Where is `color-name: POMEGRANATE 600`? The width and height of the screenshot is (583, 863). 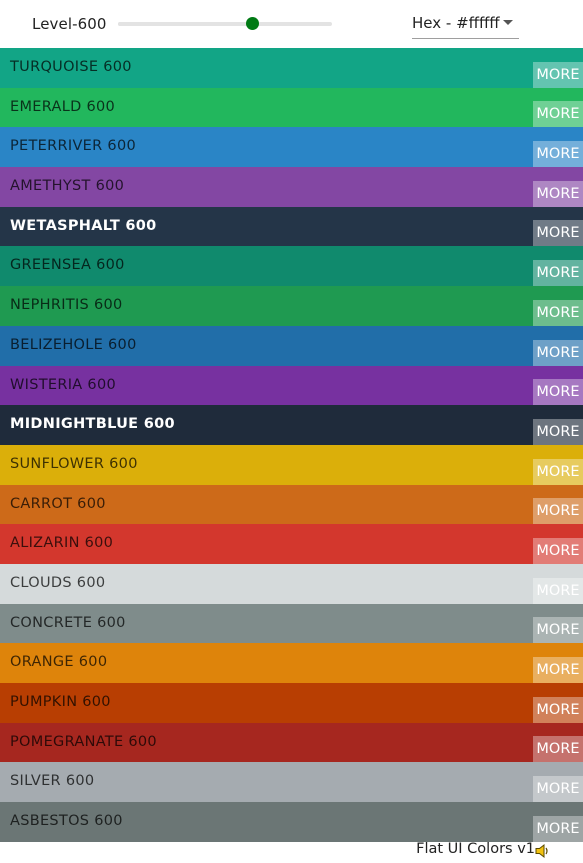
color-name: POMEGRANATE 600 is located at coordinates (83, 741).